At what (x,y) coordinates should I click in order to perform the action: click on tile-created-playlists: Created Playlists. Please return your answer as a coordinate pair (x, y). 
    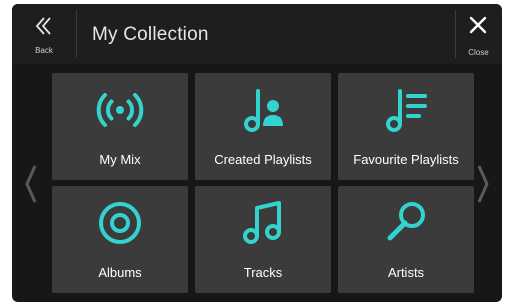
    Looking at the image, I should click on (263, 126).